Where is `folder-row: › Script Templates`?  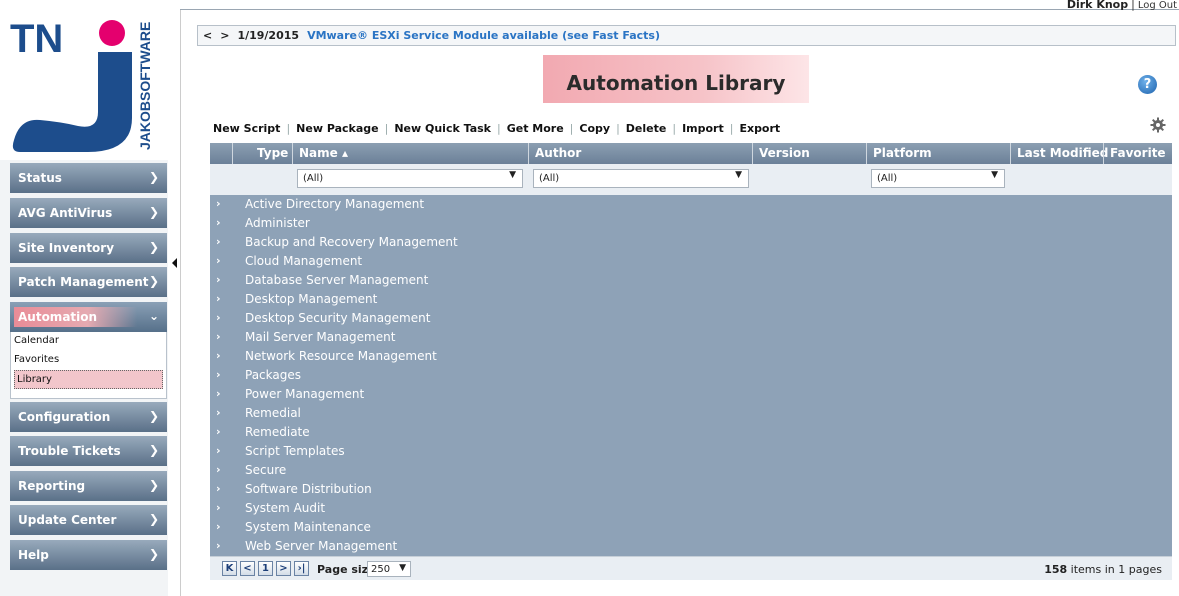 folder-row: › Script Templates is located at coordinates (691, 451).